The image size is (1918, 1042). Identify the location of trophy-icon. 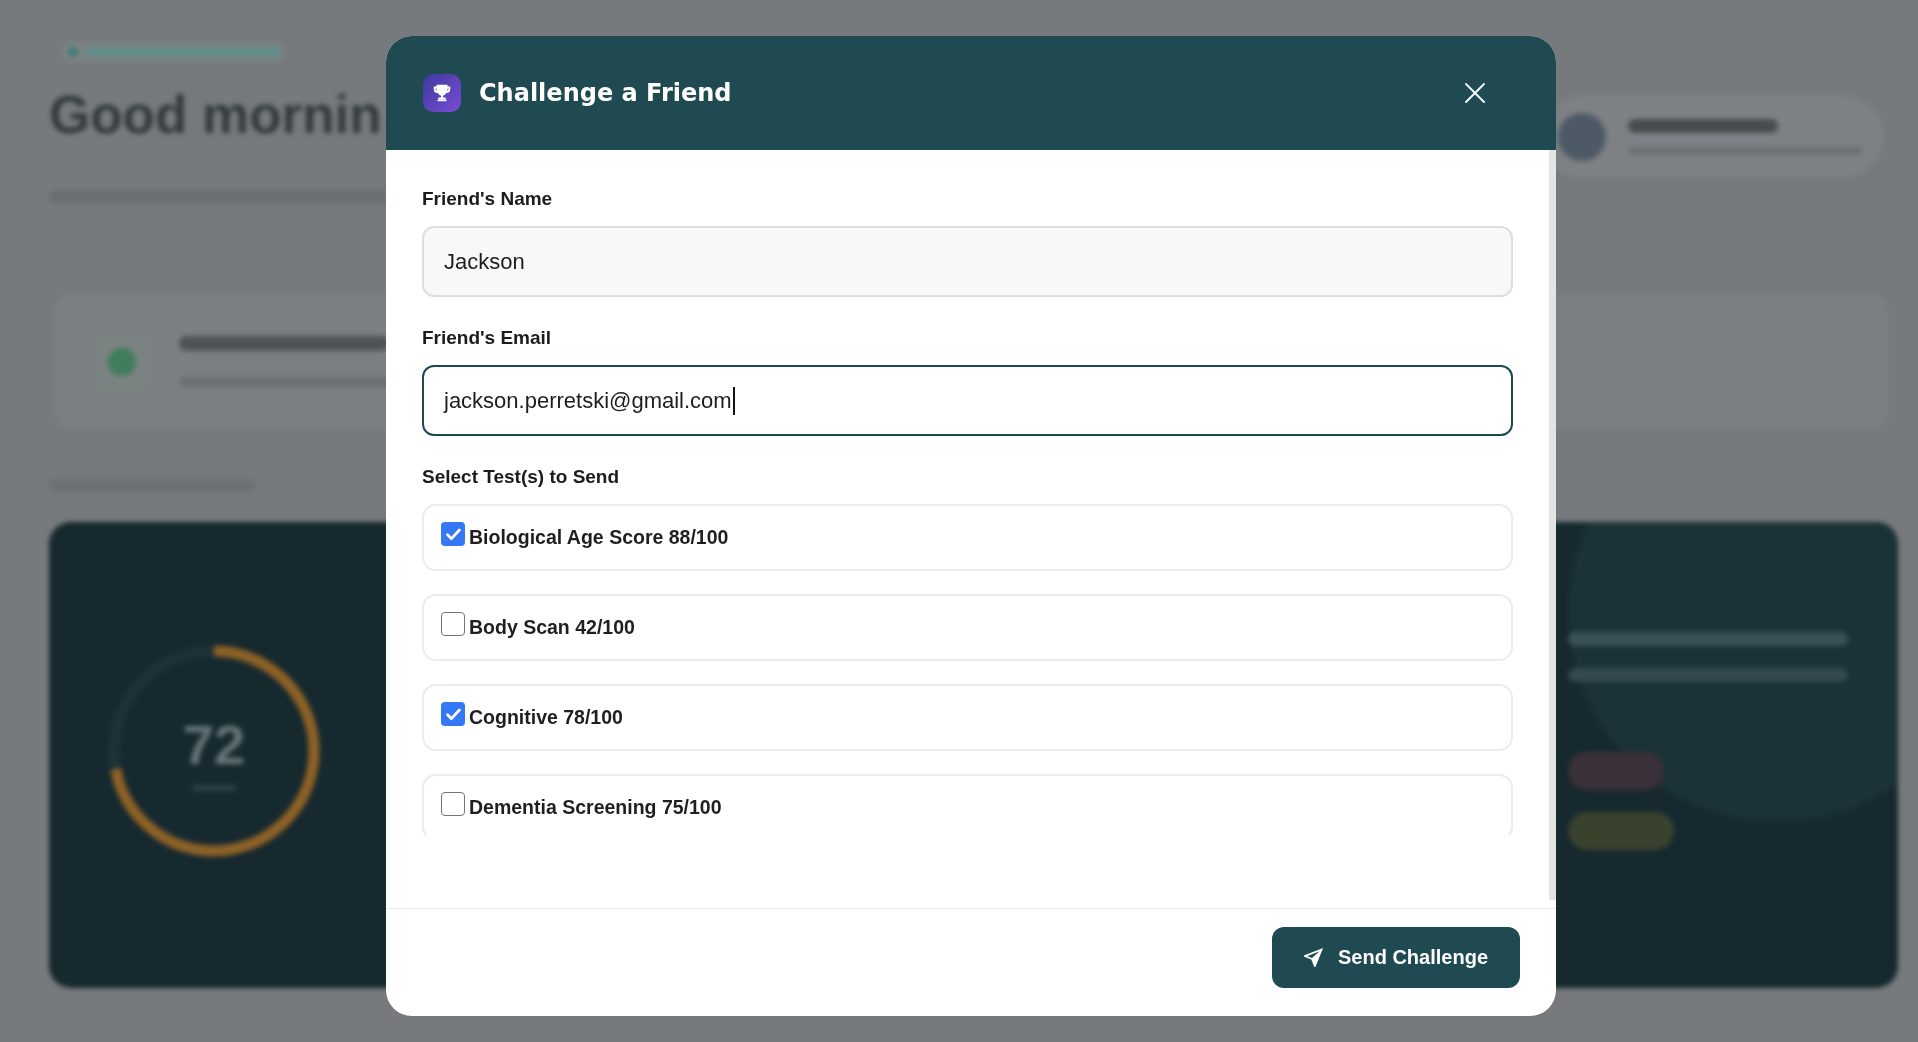
(442, 93).